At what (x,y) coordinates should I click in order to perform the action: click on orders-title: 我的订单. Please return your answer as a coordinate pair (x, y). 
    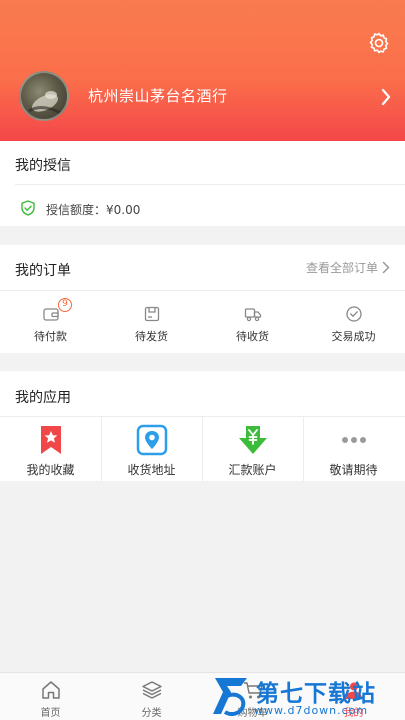
    Looking at the image, I should click on (43, 271).